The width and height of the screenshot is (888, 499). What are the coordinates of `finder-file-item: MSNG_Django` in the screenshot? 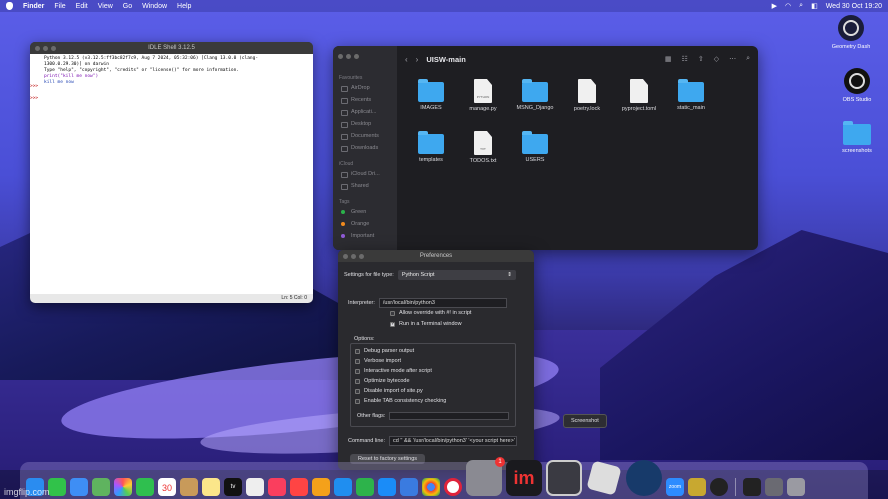 It's located at (535, 102).